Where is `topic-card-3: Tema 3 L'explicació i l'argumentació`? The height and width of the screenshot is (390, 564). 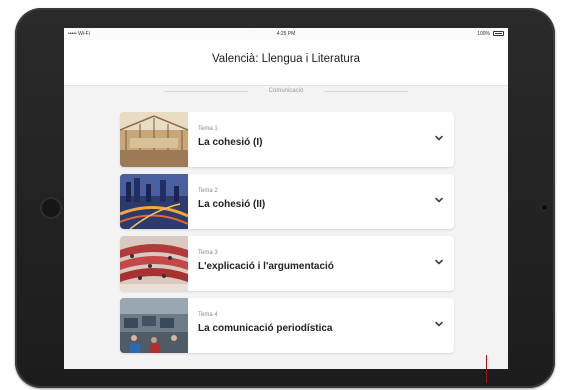
topic-card-3: Tema 3 L'explicació i l'argumentació is located at coordinates (287, 263).